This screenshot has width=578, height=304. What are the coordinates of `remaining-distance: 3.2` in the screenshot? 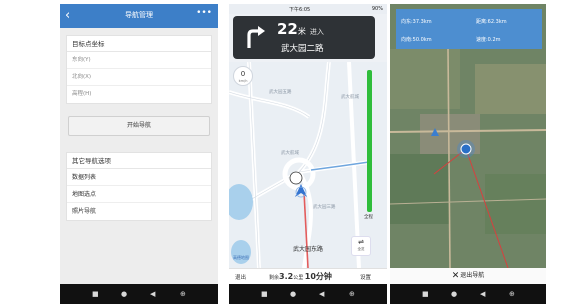 It's located at (286, 276).